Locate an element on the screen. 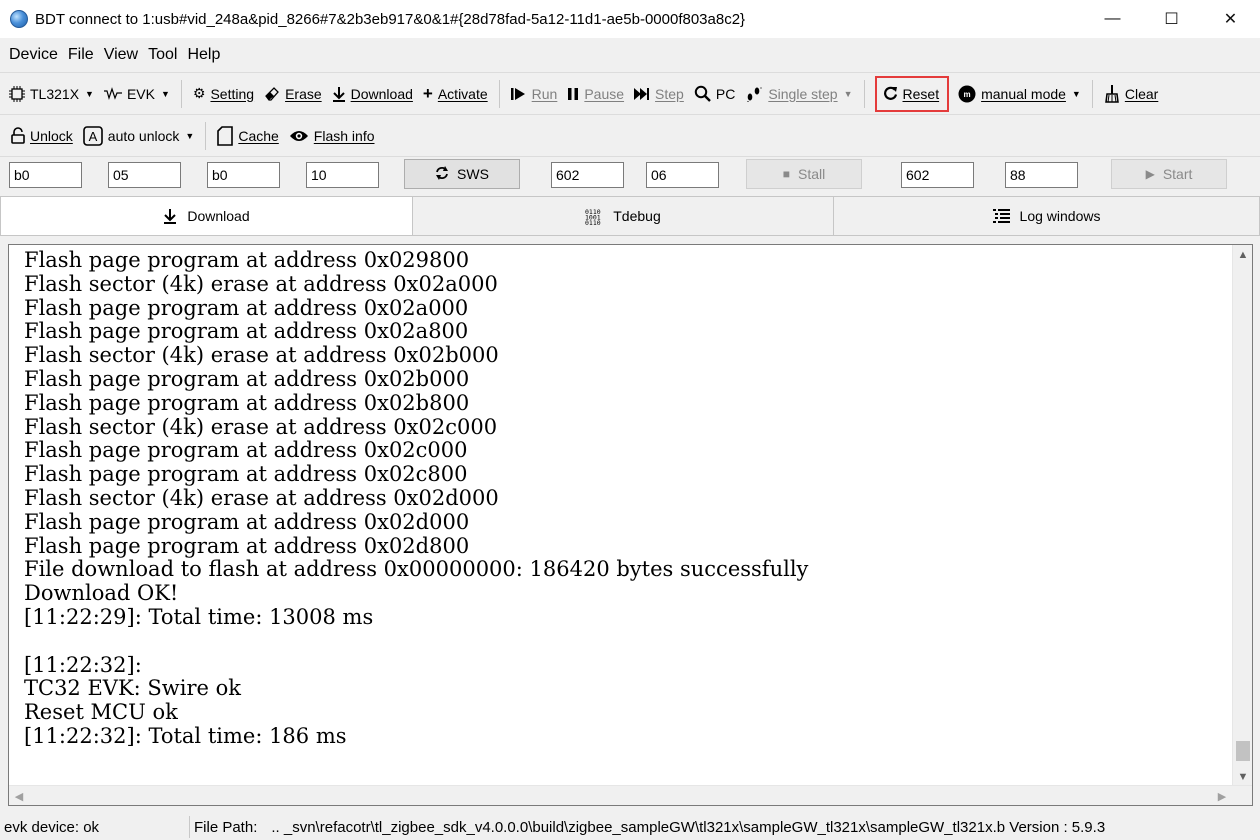 Image resolution: width=1260 pixels, height=840 pixels. cache-label: Cache is located at coordinates (258, 135).